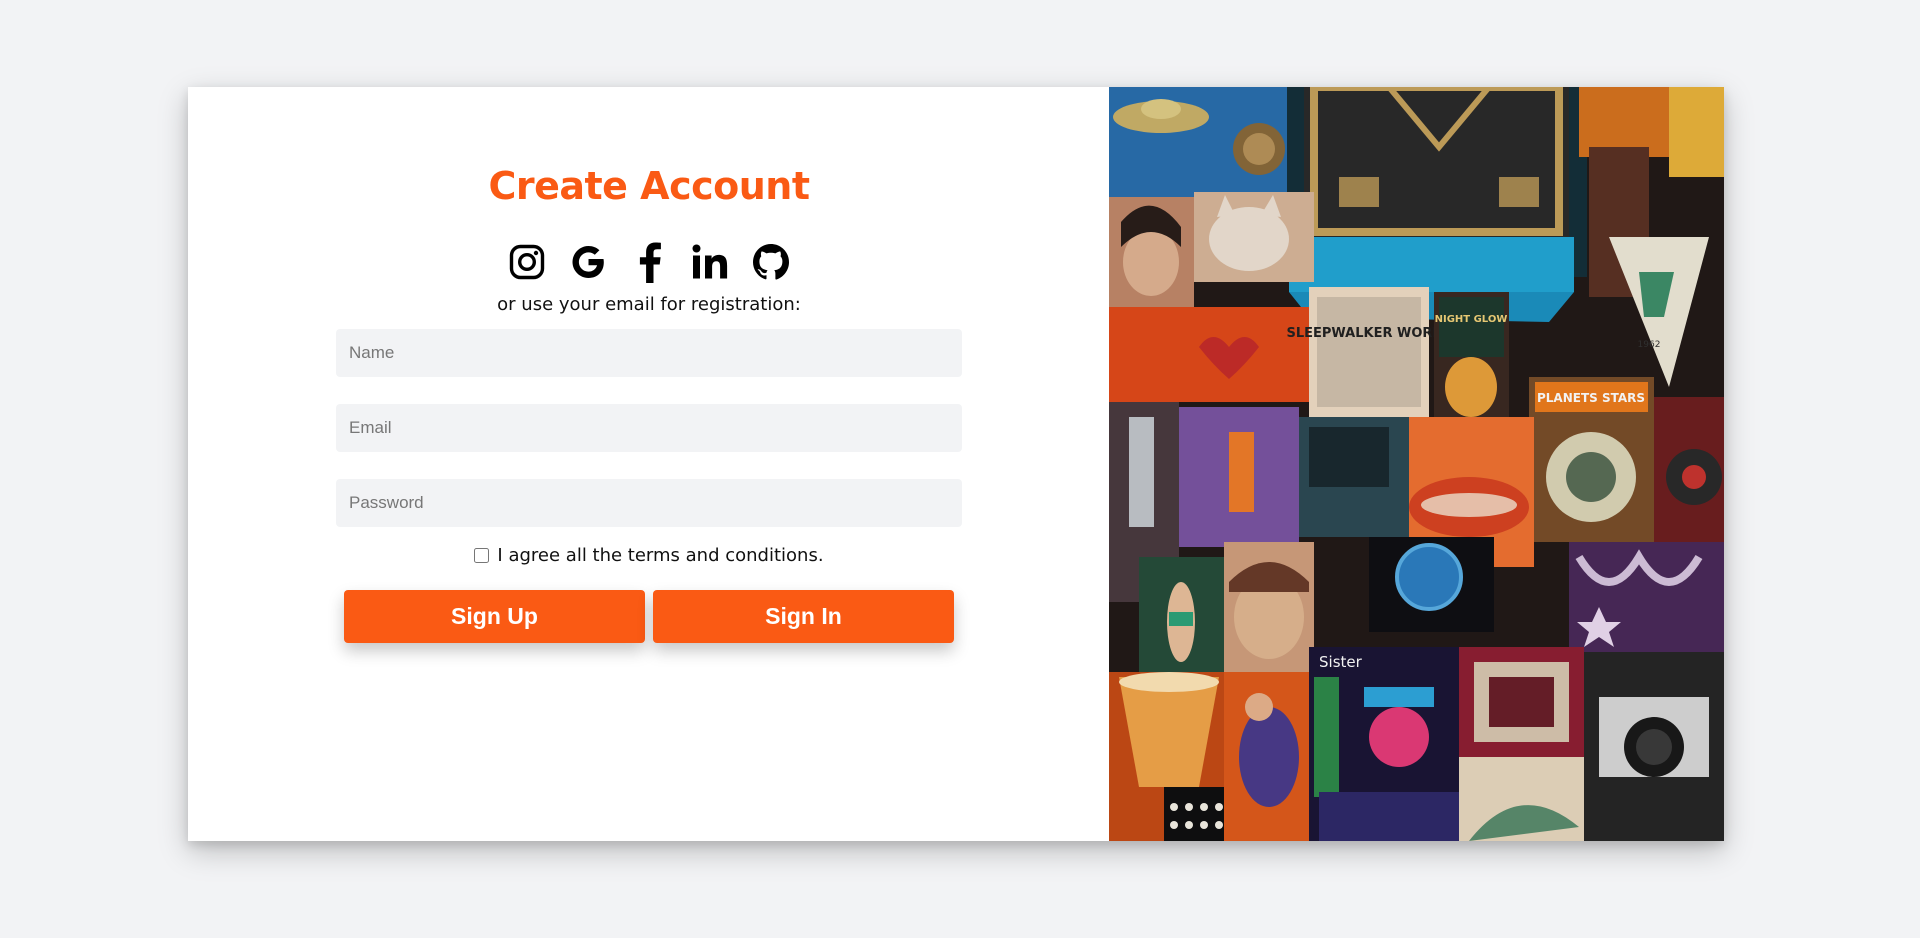 Image resolution: width=1920 pixels, height=938 pixels. I want to click on social-login-row, so click(649, 262).